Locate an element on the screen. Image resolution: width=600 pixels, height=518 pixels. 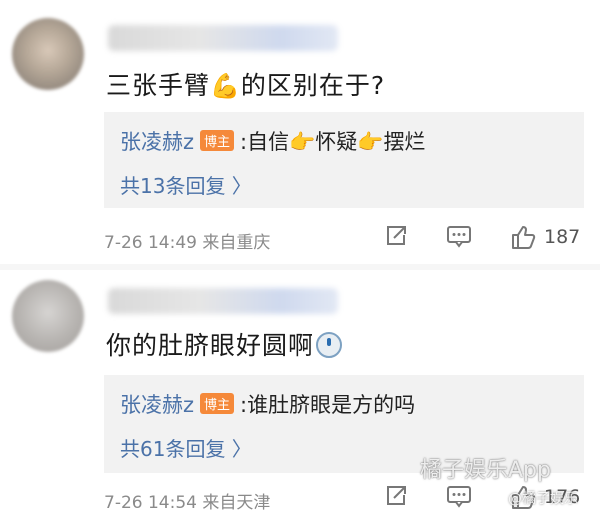
comment-text: 三张手臂💪的区别在于? is located at coordinates (246, 85).